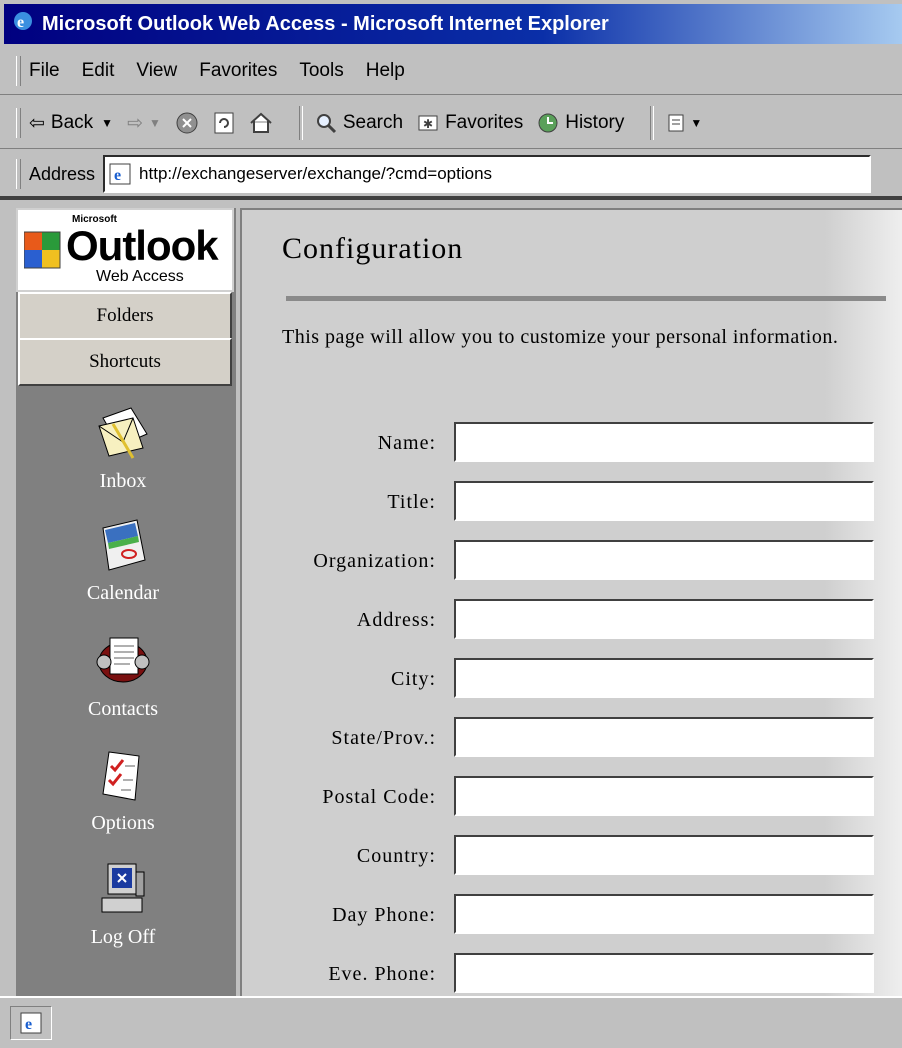  What do you see at coordinates (664, 560) in the screenshot?
I see `organization-field` at bounding box center [664, 560].